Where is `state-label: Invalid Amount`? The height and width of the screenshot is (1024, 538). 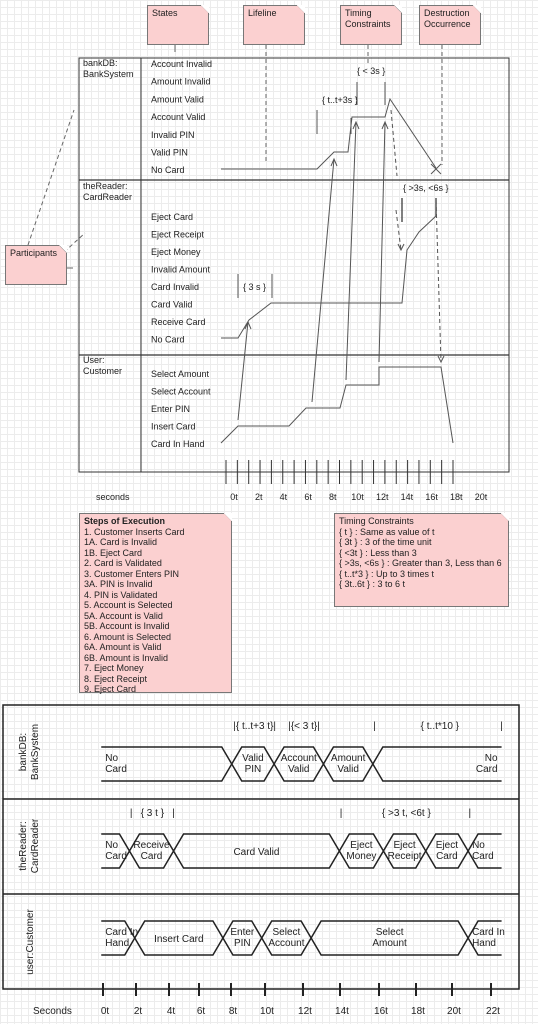 state-label: Invalid Amount is located at coordinates (181, 270).